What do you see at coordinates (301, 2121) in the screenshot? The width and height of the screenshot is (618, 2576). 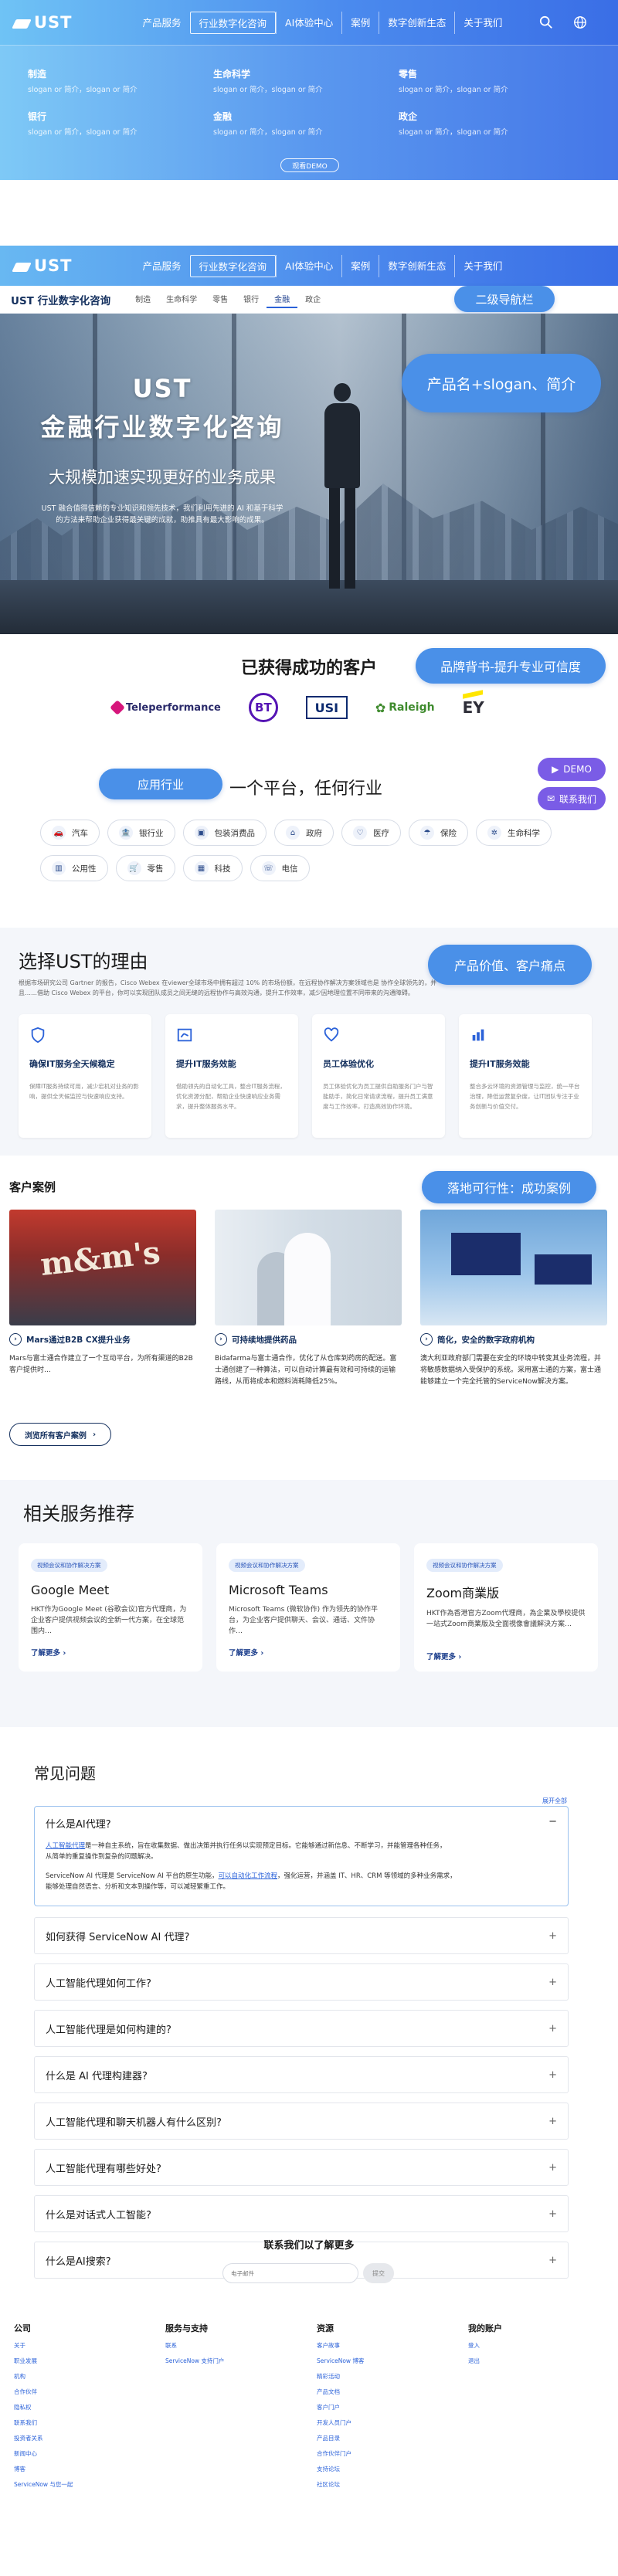 I see `faq-item: 人工智能代理和聊天机器人有什么区别? +` at bounding box center [301, 2121].